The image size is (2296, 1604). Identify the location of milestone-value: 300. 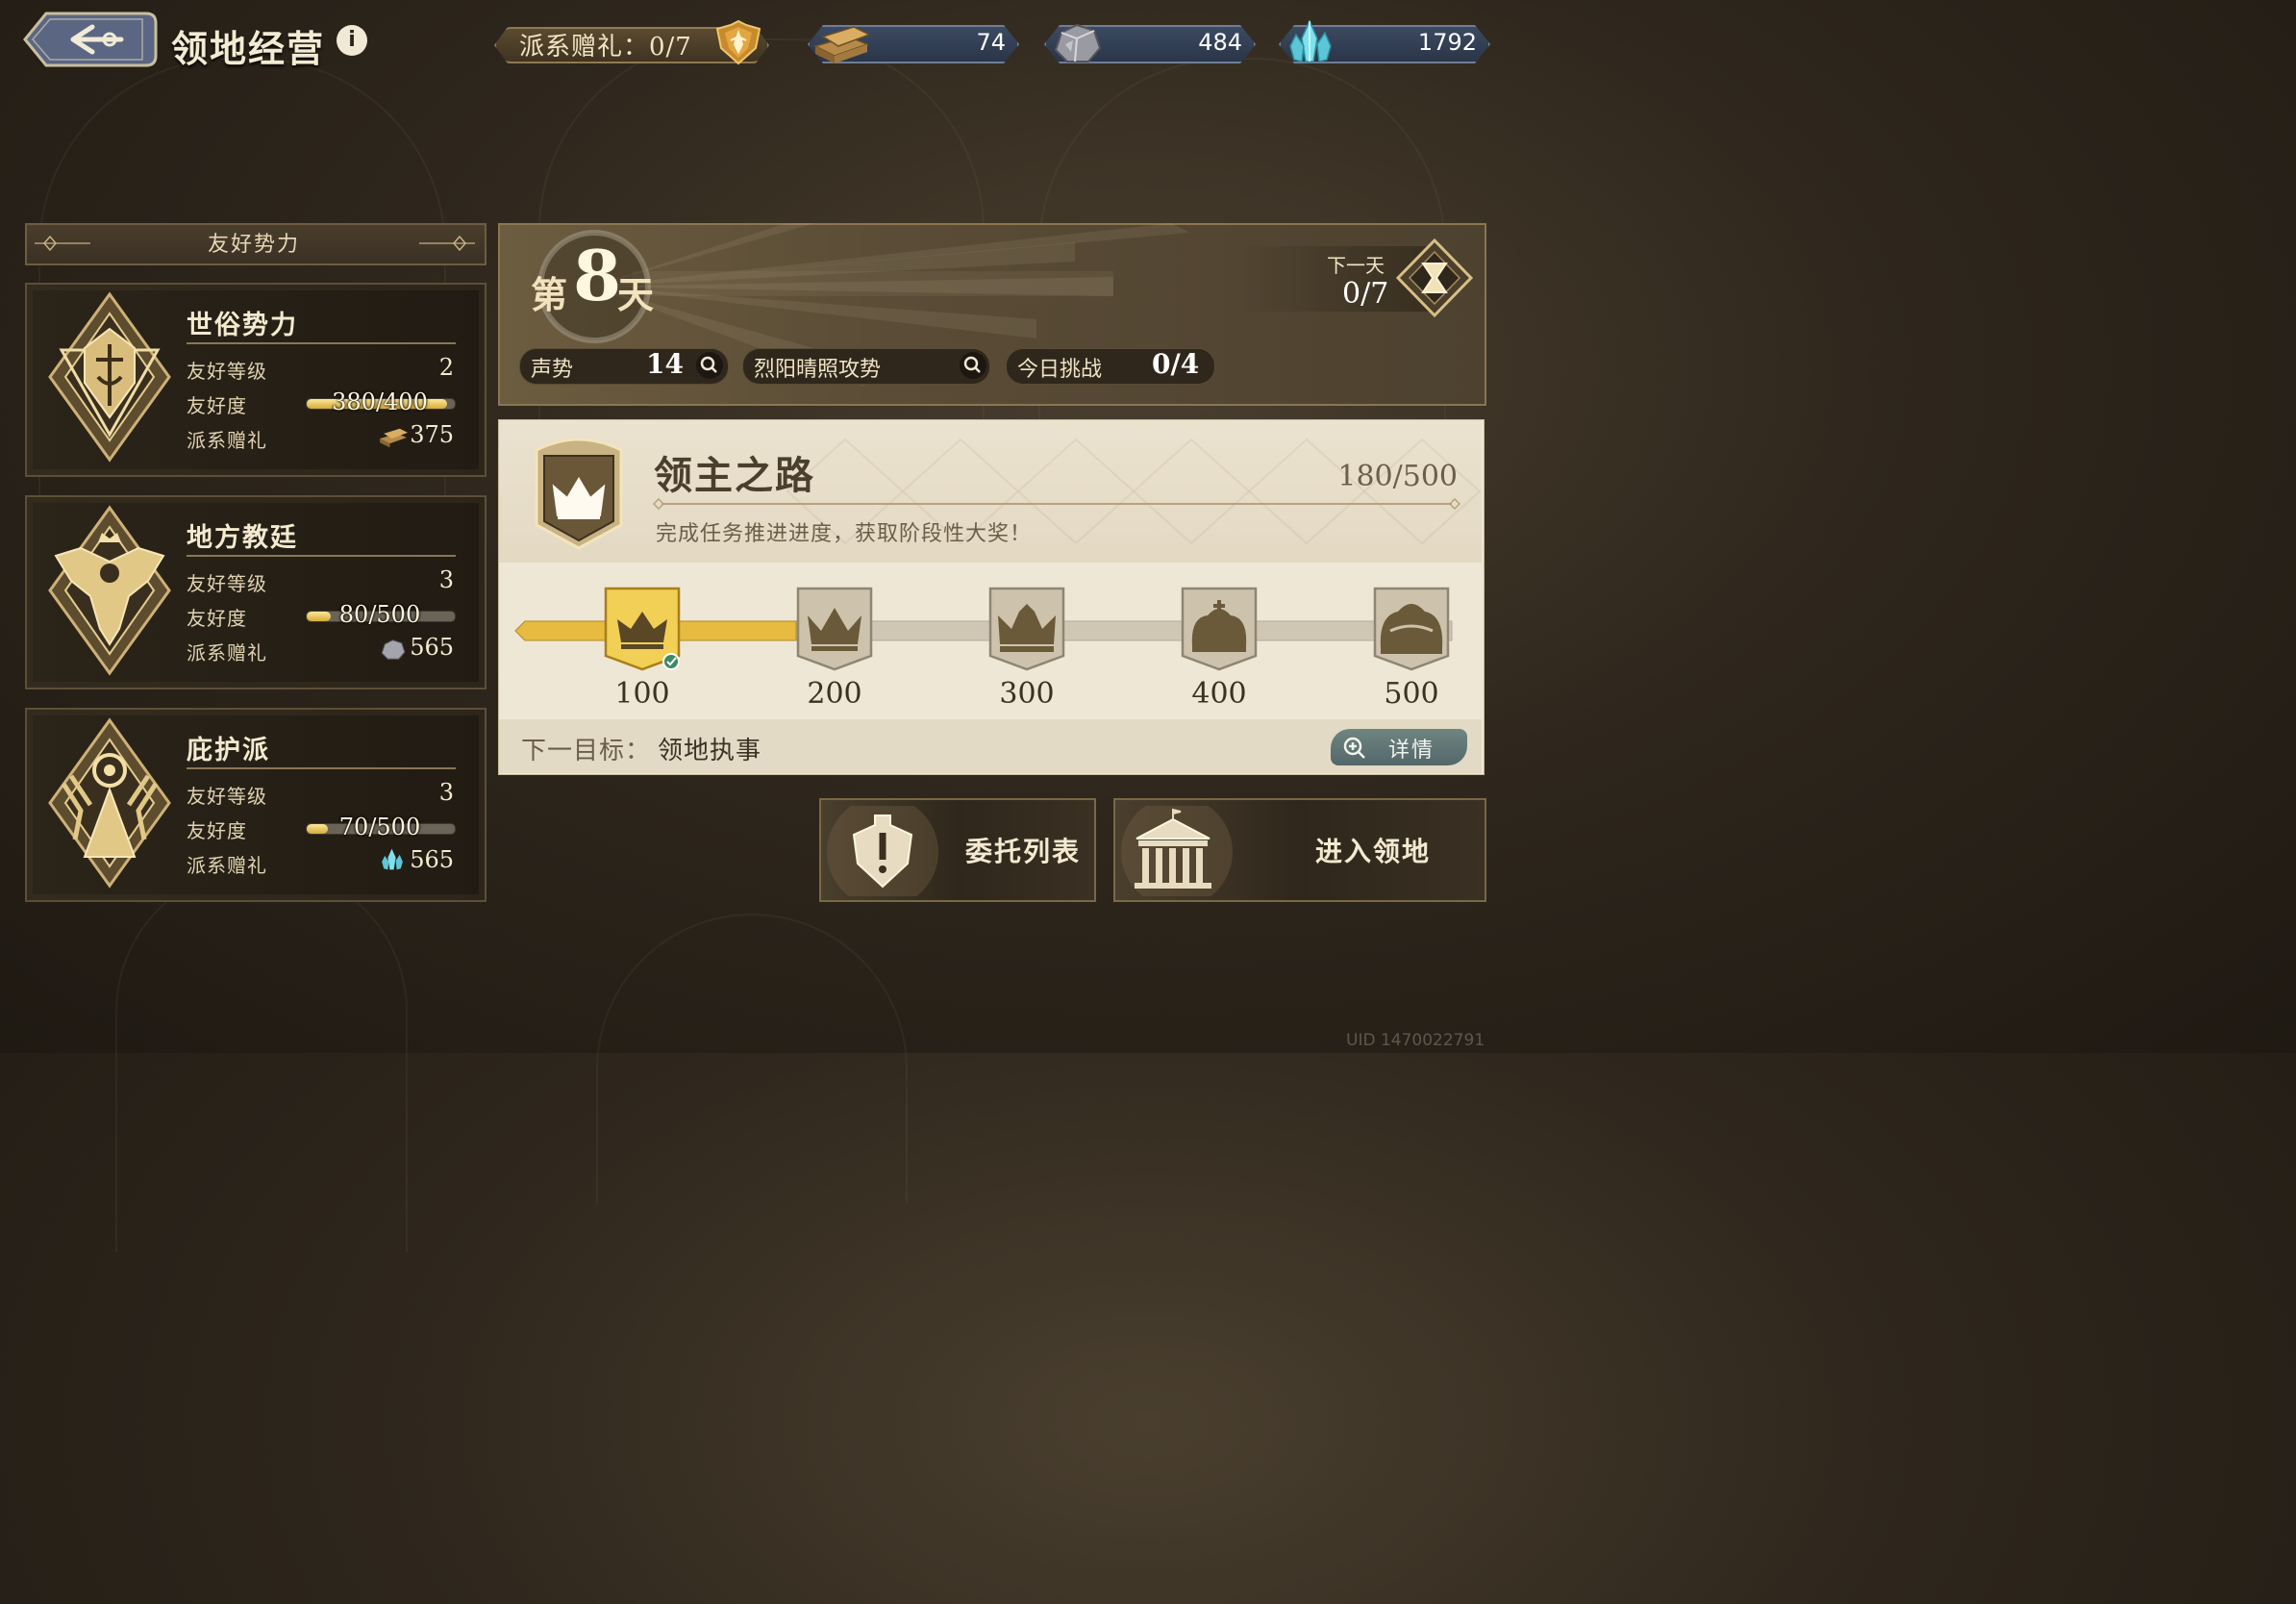
(1027, 694).